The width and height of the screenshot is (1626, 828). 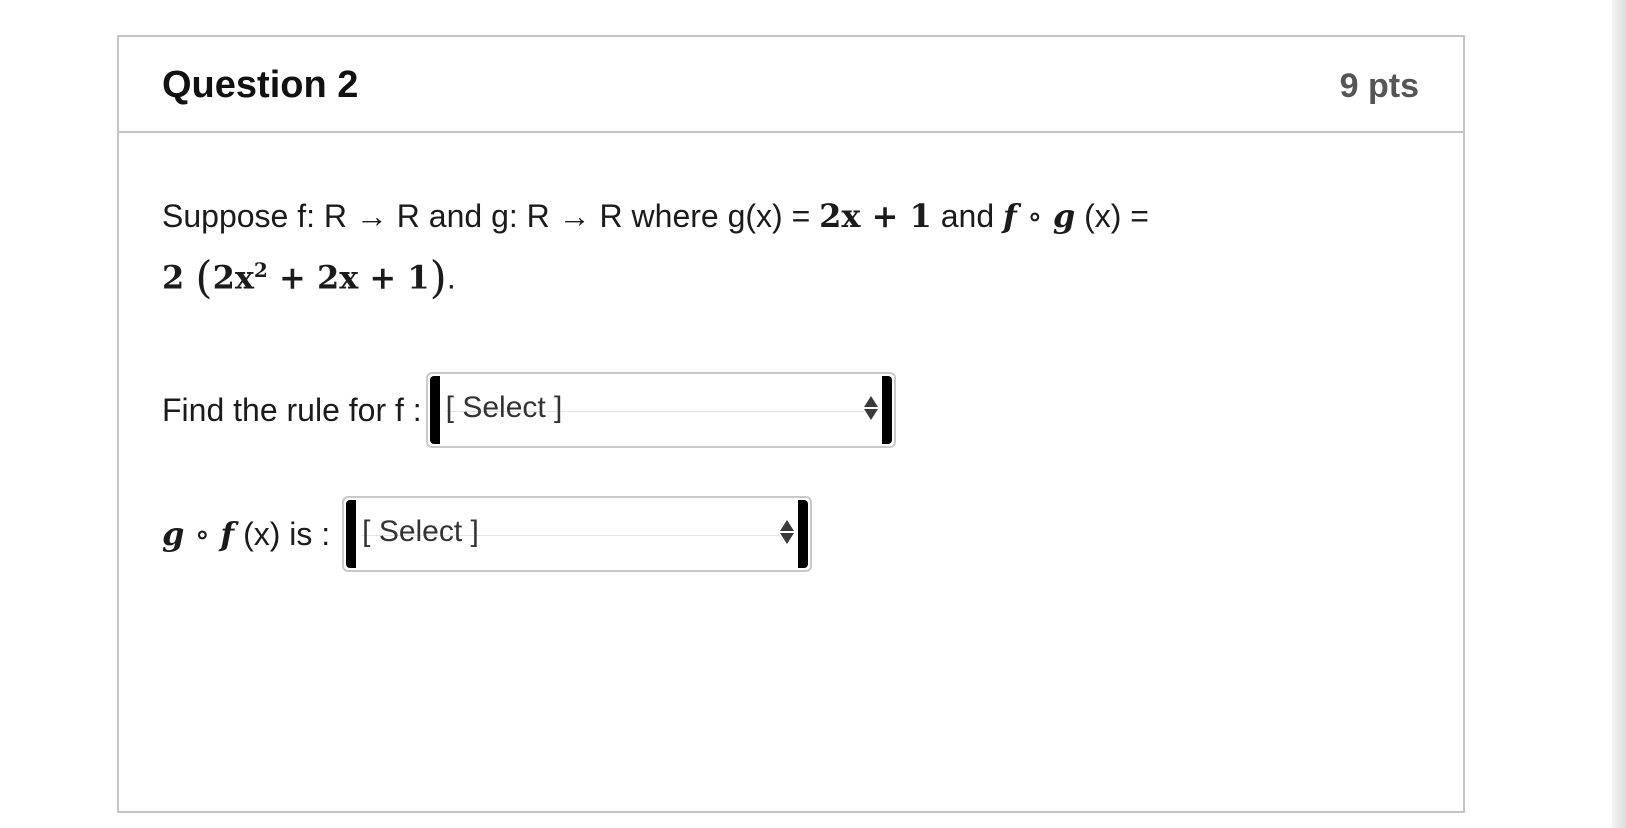 I want to click on field-label-gof: g ∘ f (x) is :, so click(x=246, y=534).